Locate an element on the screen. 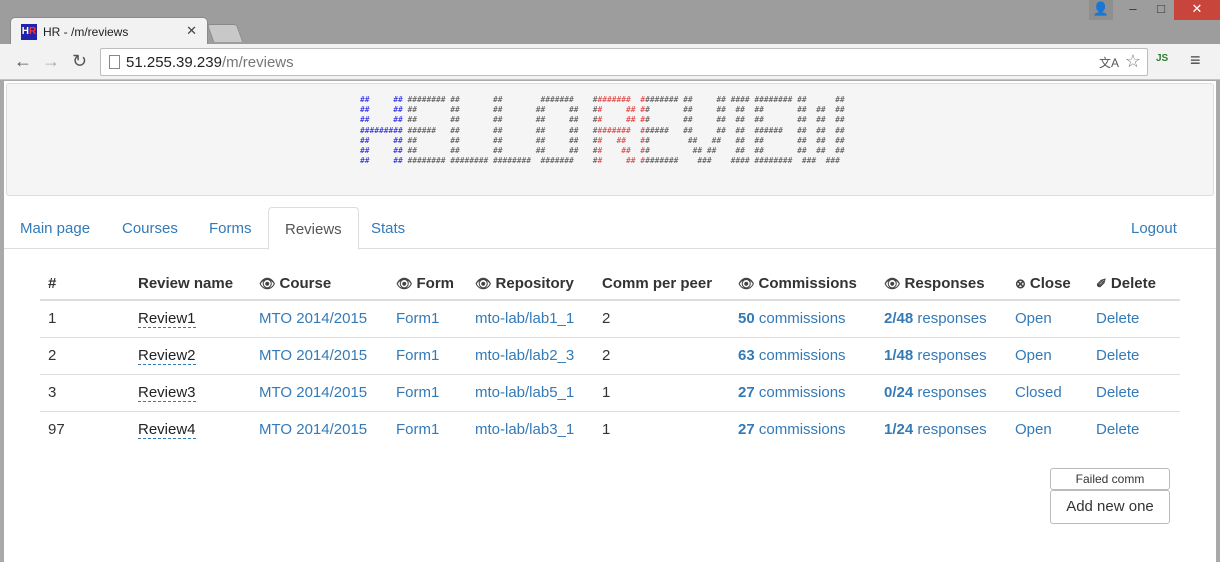  row-comm-per-peer: 2 is located at coordinates (606, 319).